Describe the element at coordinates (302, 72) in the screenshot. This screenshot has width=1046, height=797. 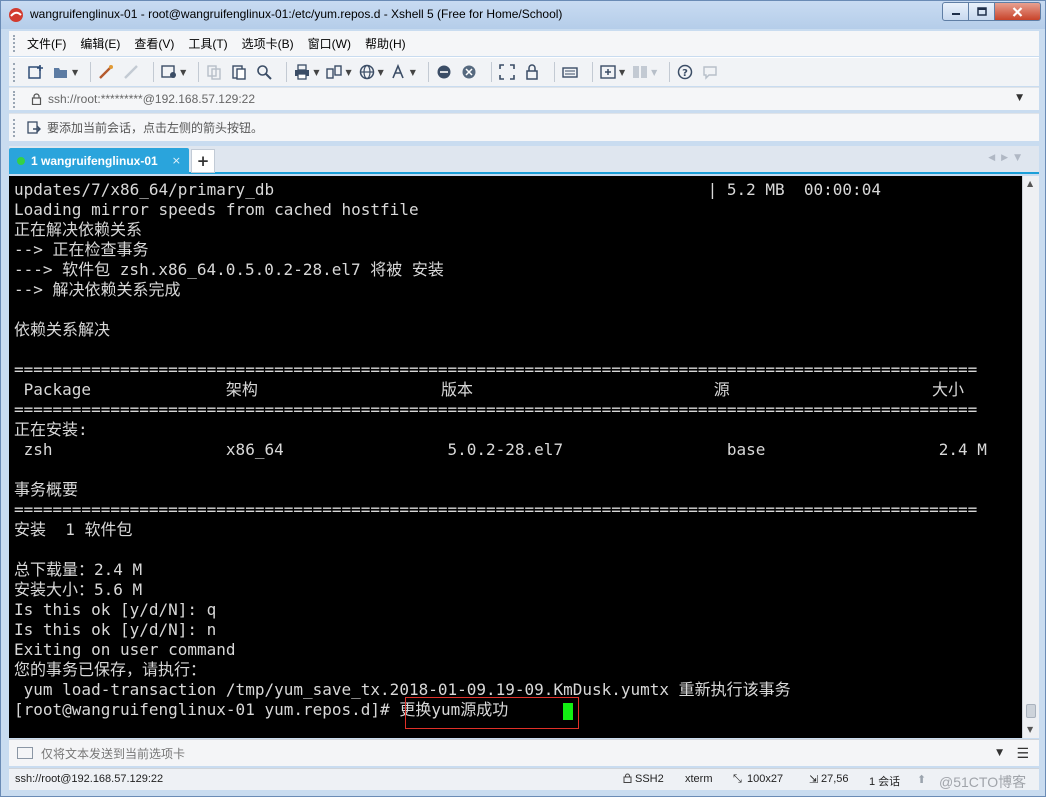
I see `print-icon` at that location.